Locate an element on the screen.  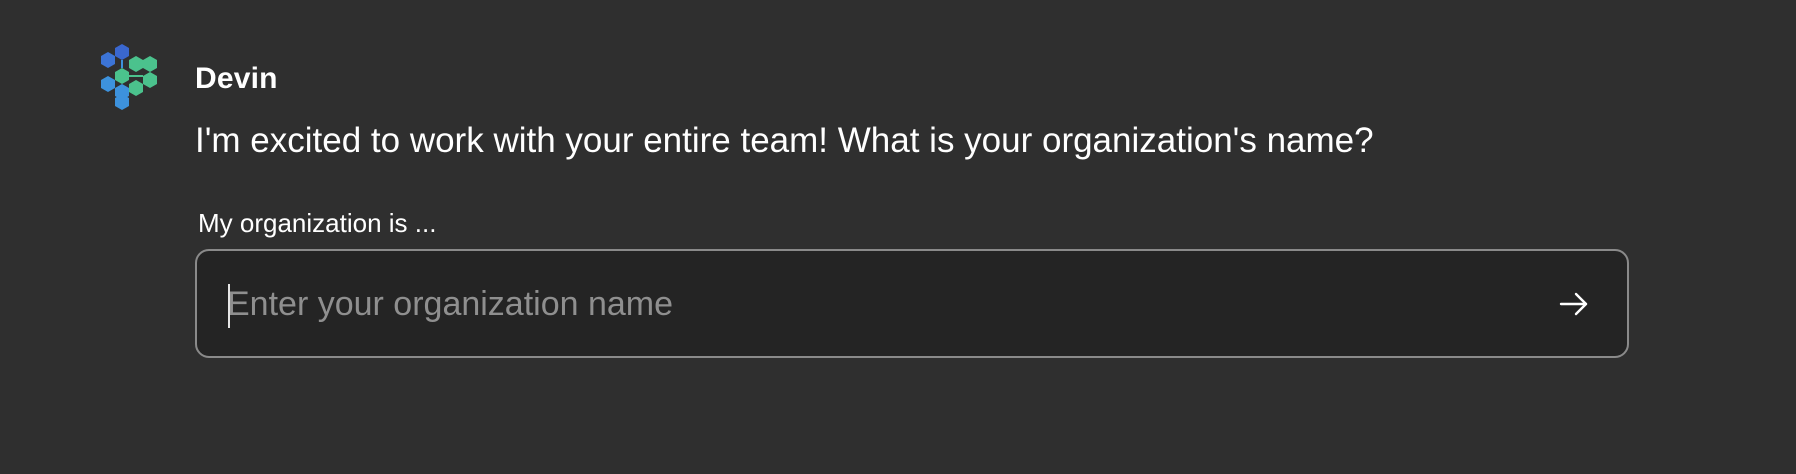
text-cursor is located at coordinates (229, 306).